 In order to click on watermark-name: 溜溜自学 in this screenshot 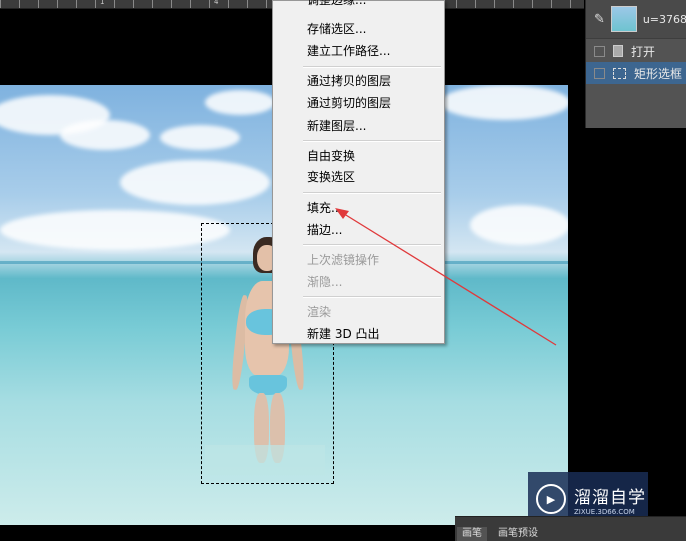, I will do `click(610, 497)`.